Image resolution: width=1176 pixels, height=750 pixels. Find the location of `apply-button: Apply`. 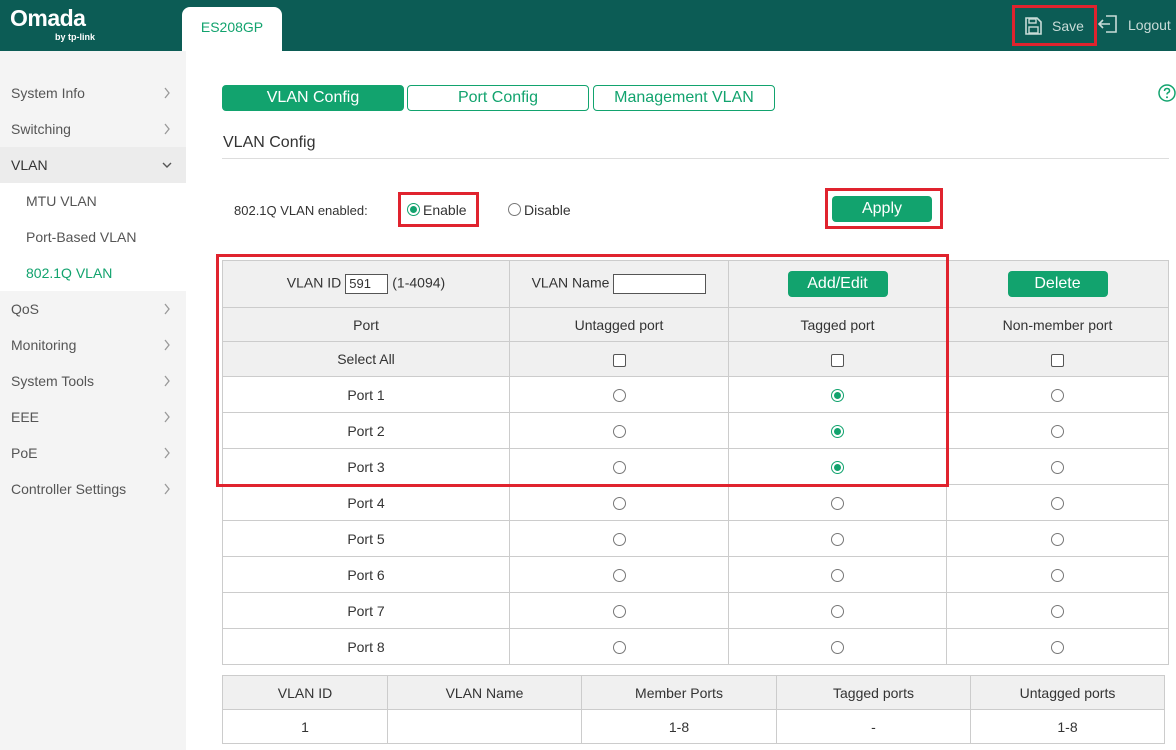

apply-button: Apply is located at coordinates (882, 209).